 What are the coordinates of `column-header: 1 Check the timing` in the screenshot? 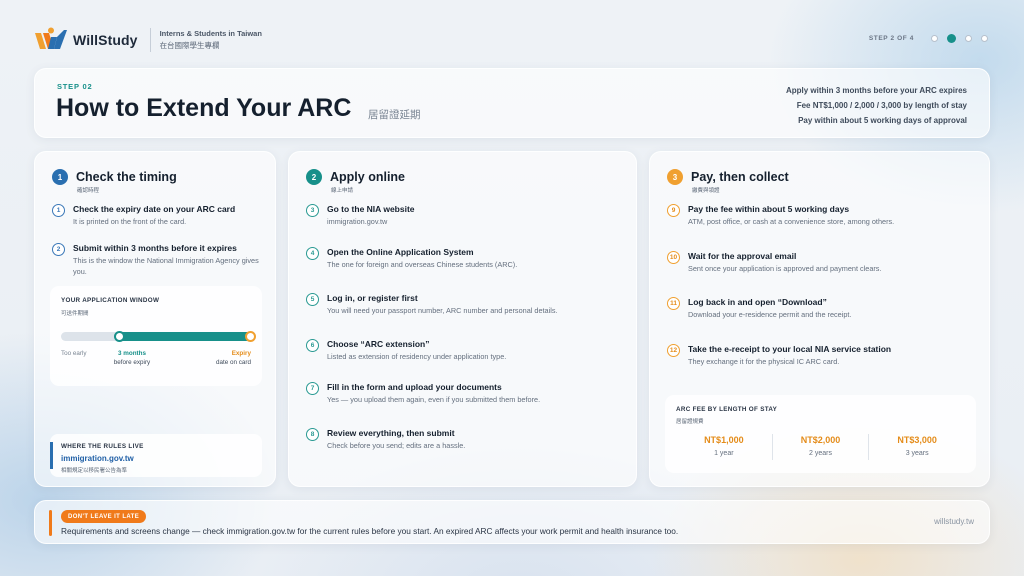 It's located at (114, 177).